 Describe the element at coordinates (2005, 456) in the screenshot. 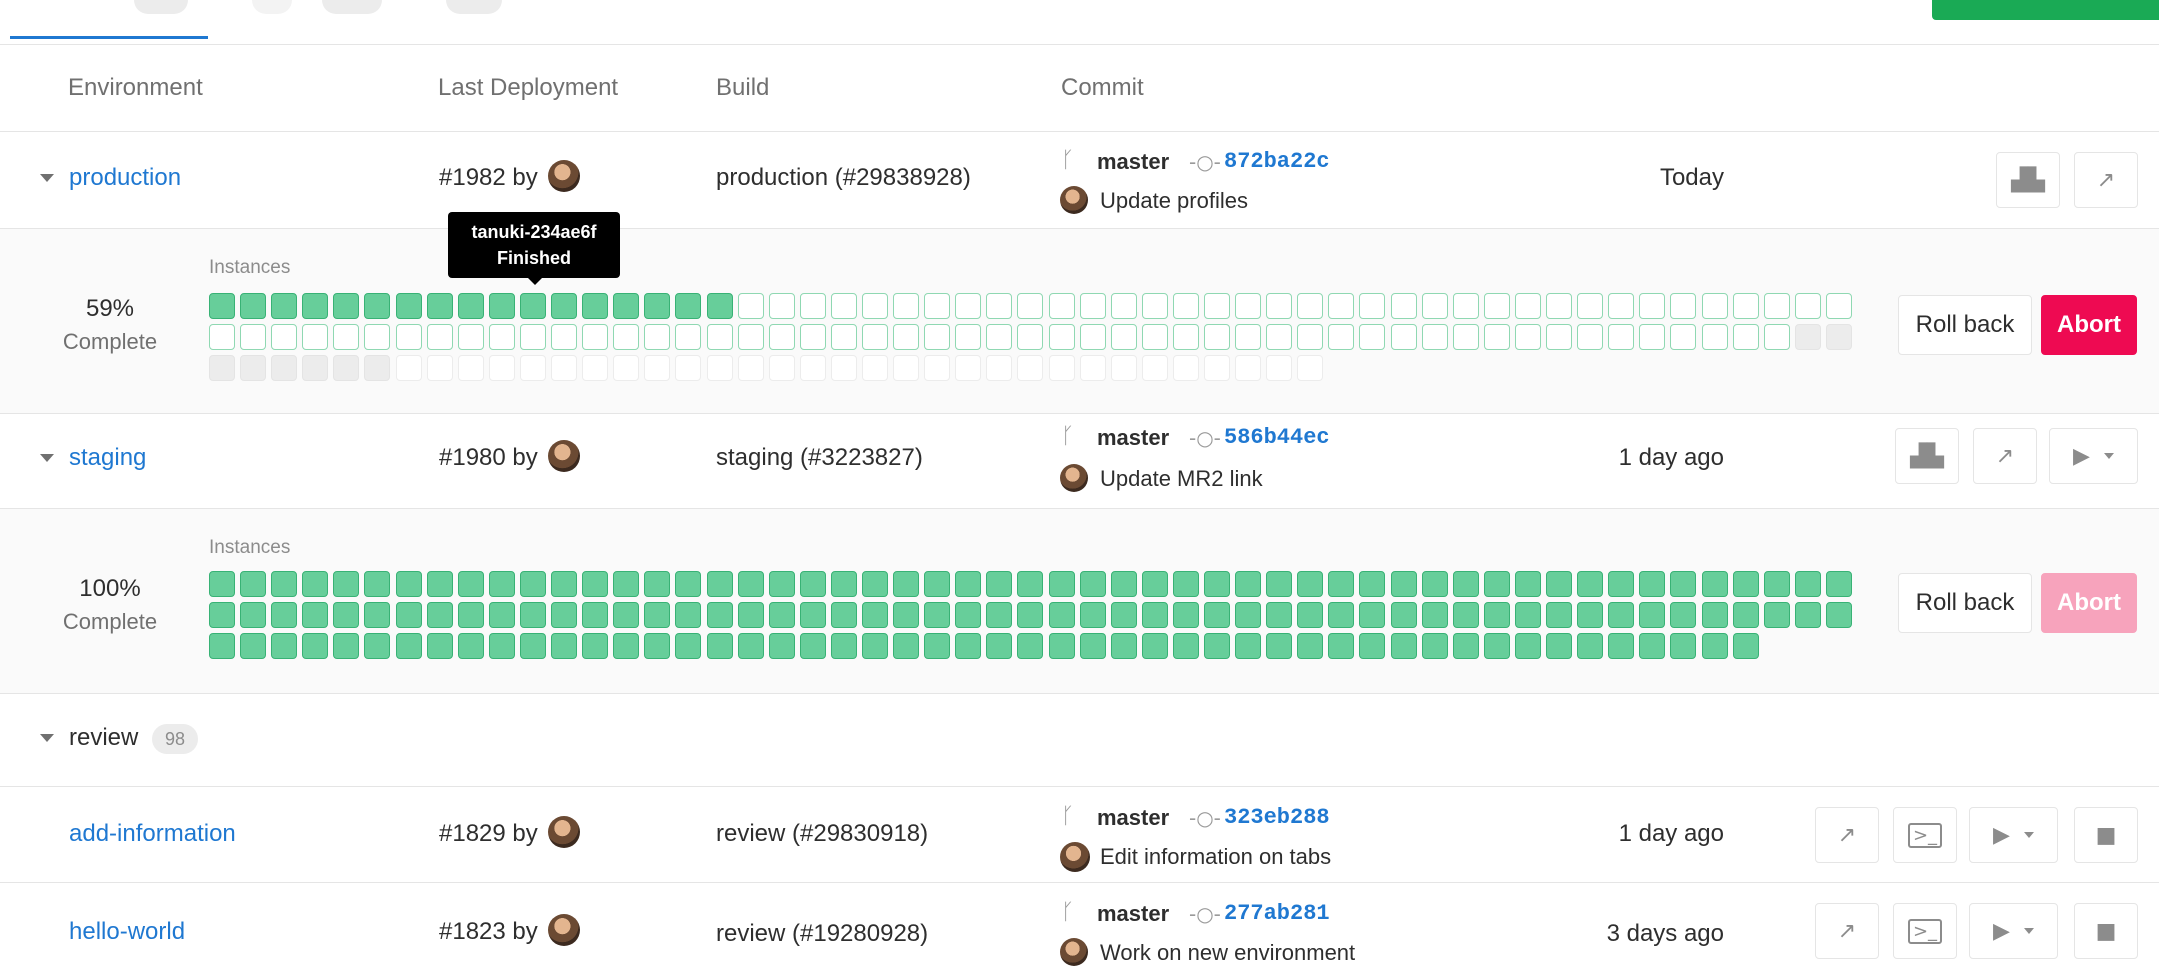

I see `open-live-environment-button: ↗` at that location.